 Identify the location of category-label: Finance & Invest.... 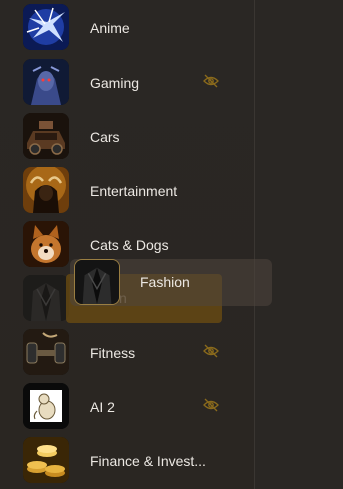
(148, 461).